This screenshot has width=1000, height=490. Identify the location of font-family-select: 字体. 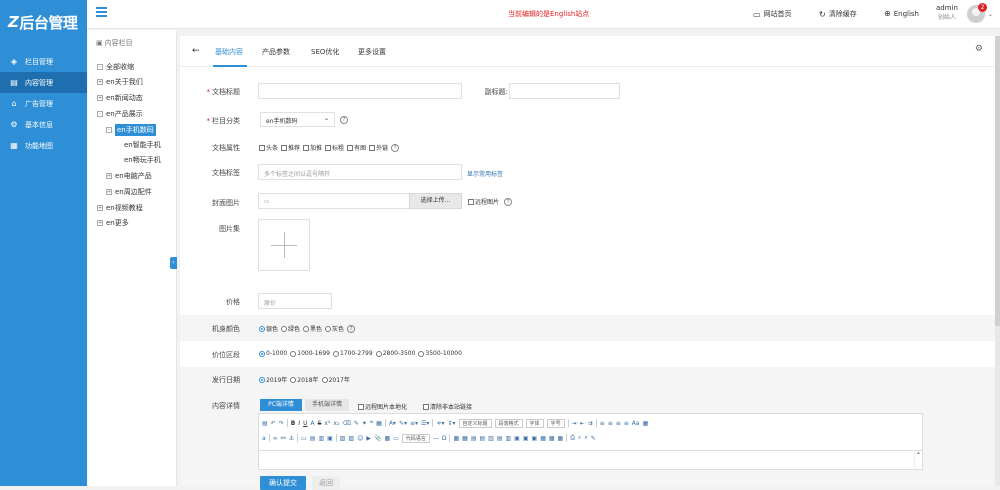
(534, 423).